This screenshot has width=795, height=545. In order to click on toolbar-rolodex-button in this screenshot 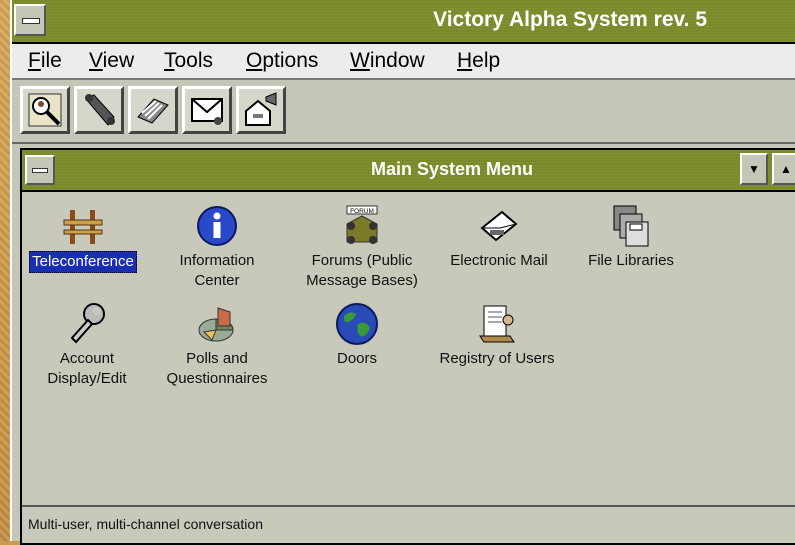, I will do `click(153, 110)`.